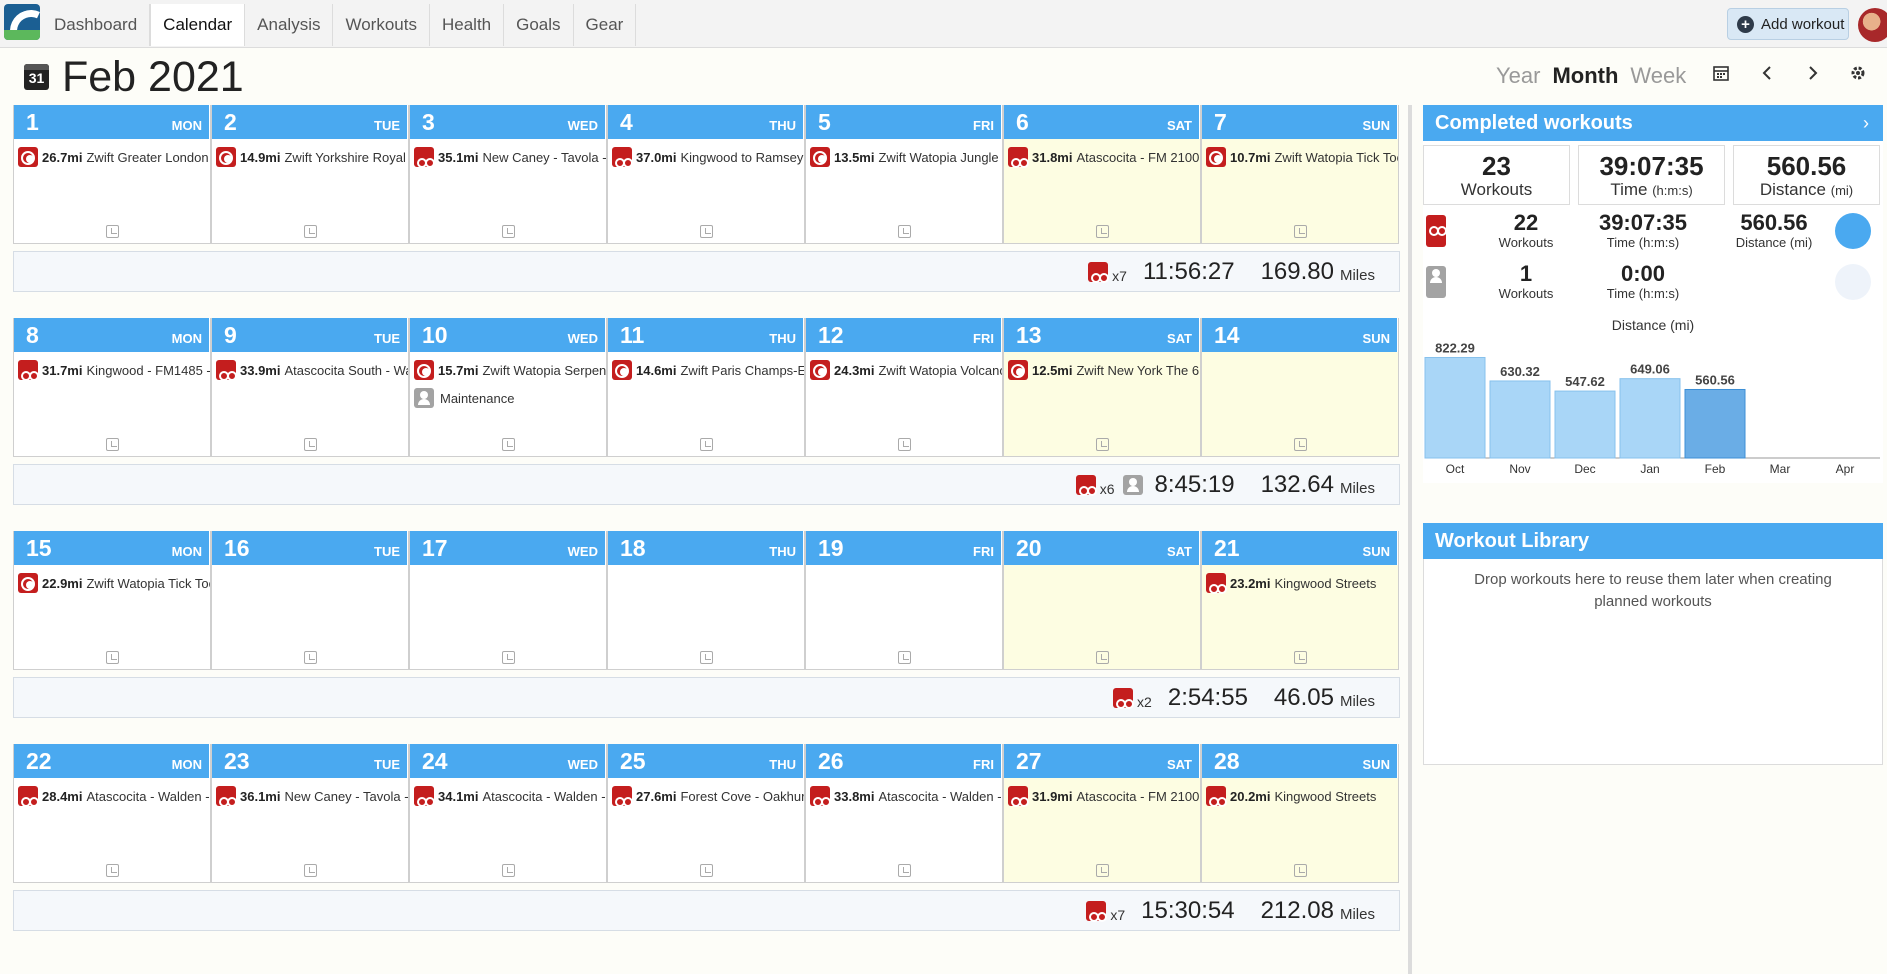  Describe the element at coordinates (508, 398) in the screenshot. I see `workout-entry: Maintenance` at that location.